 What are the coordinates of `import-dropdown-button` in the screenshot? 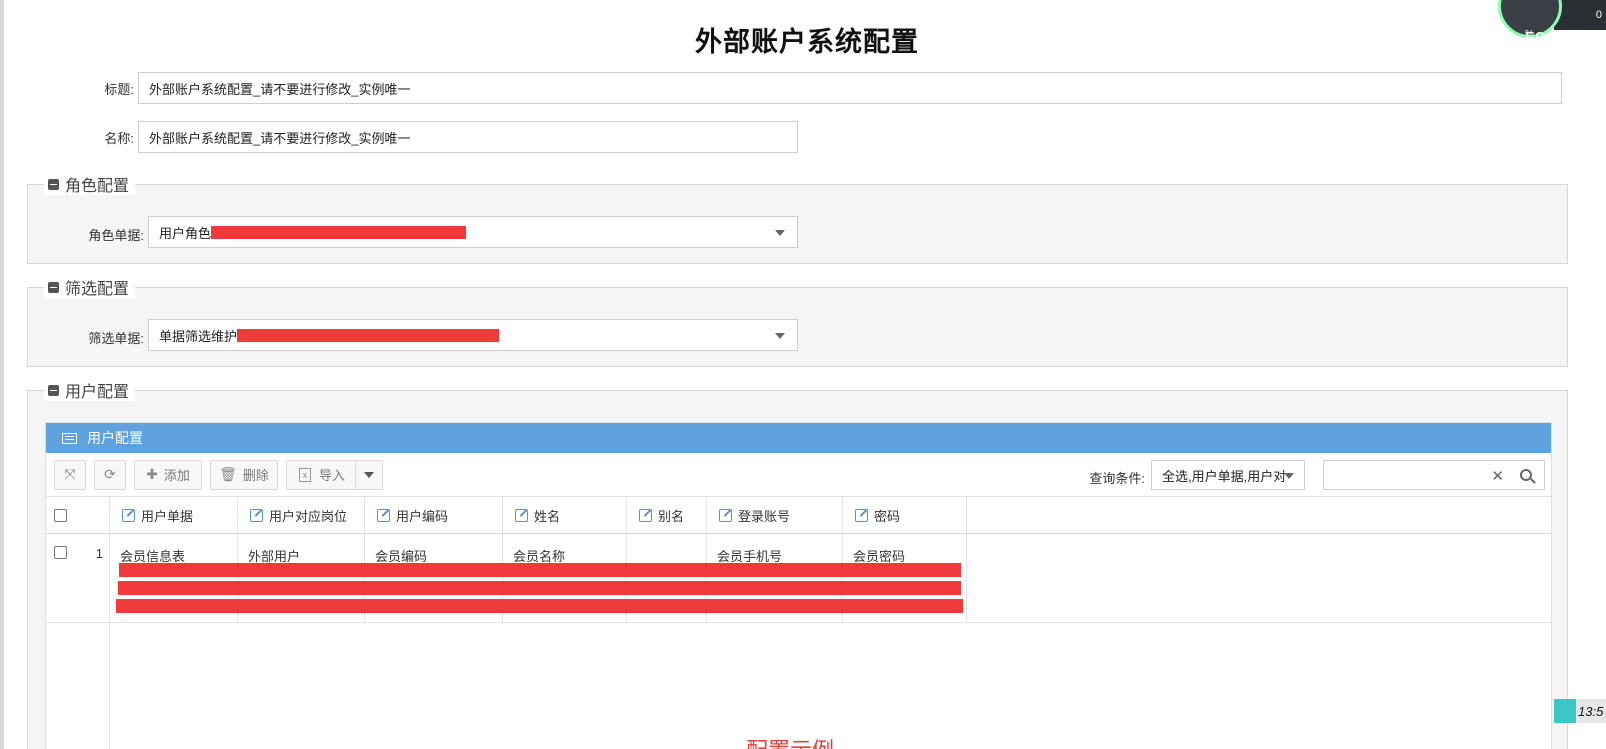 It's located at (369, 475).